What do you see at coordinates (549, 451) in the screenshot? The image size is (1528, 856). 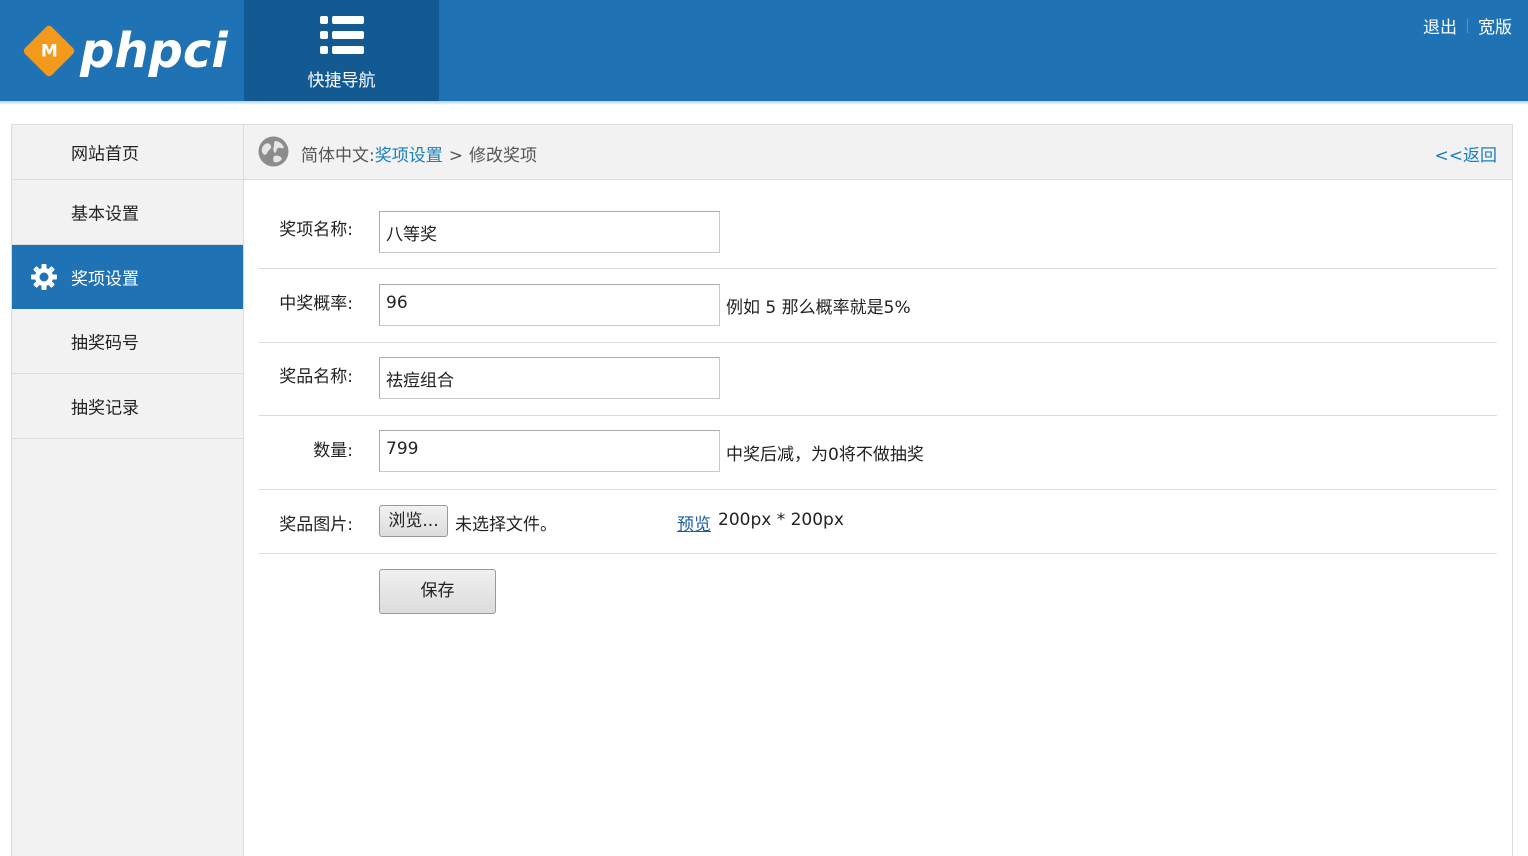 I see `quantity-input: 799` at bounding box center [549, 451].